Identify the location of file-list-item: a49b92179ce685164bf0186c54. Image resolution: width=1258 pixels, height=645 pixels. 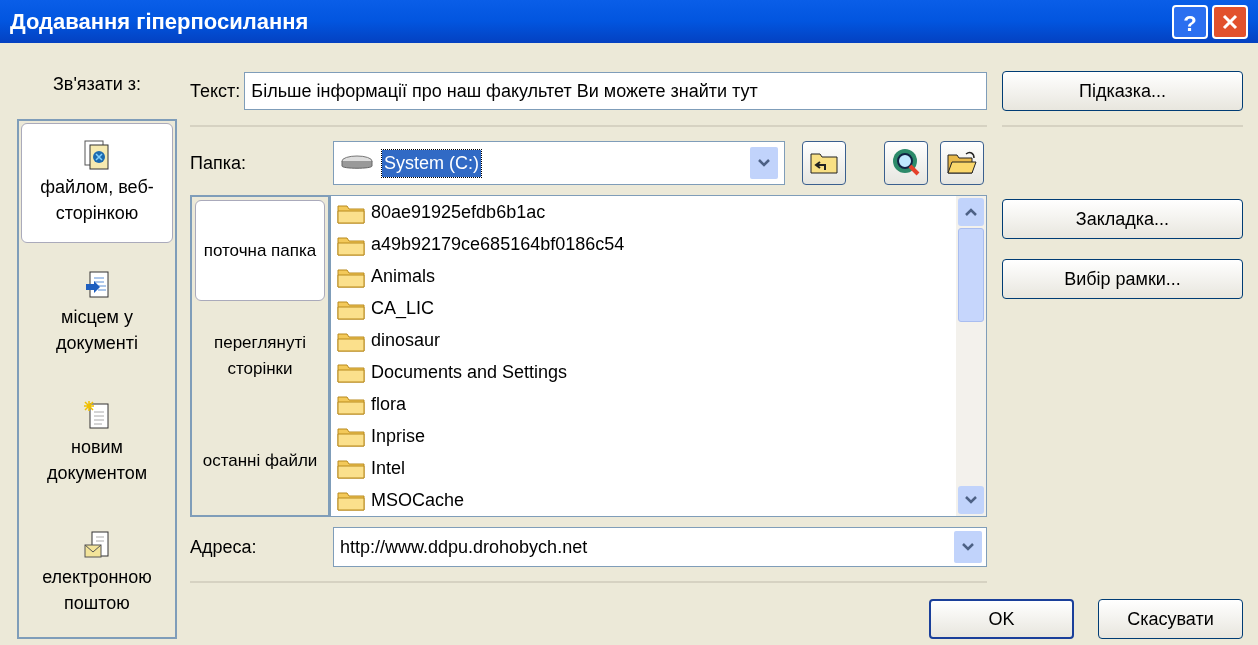
(643, 244).